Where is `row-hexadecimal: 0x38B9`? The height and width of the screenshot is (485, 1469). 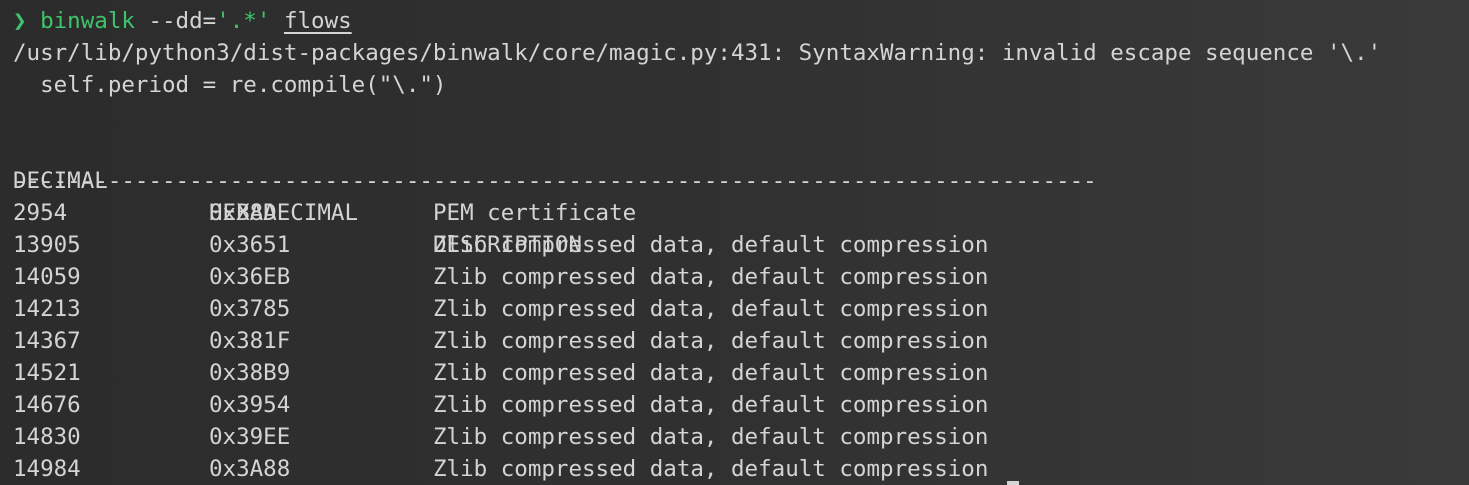
row-hexadecimal: 0x38B9 is located at coordinates (250, 373).